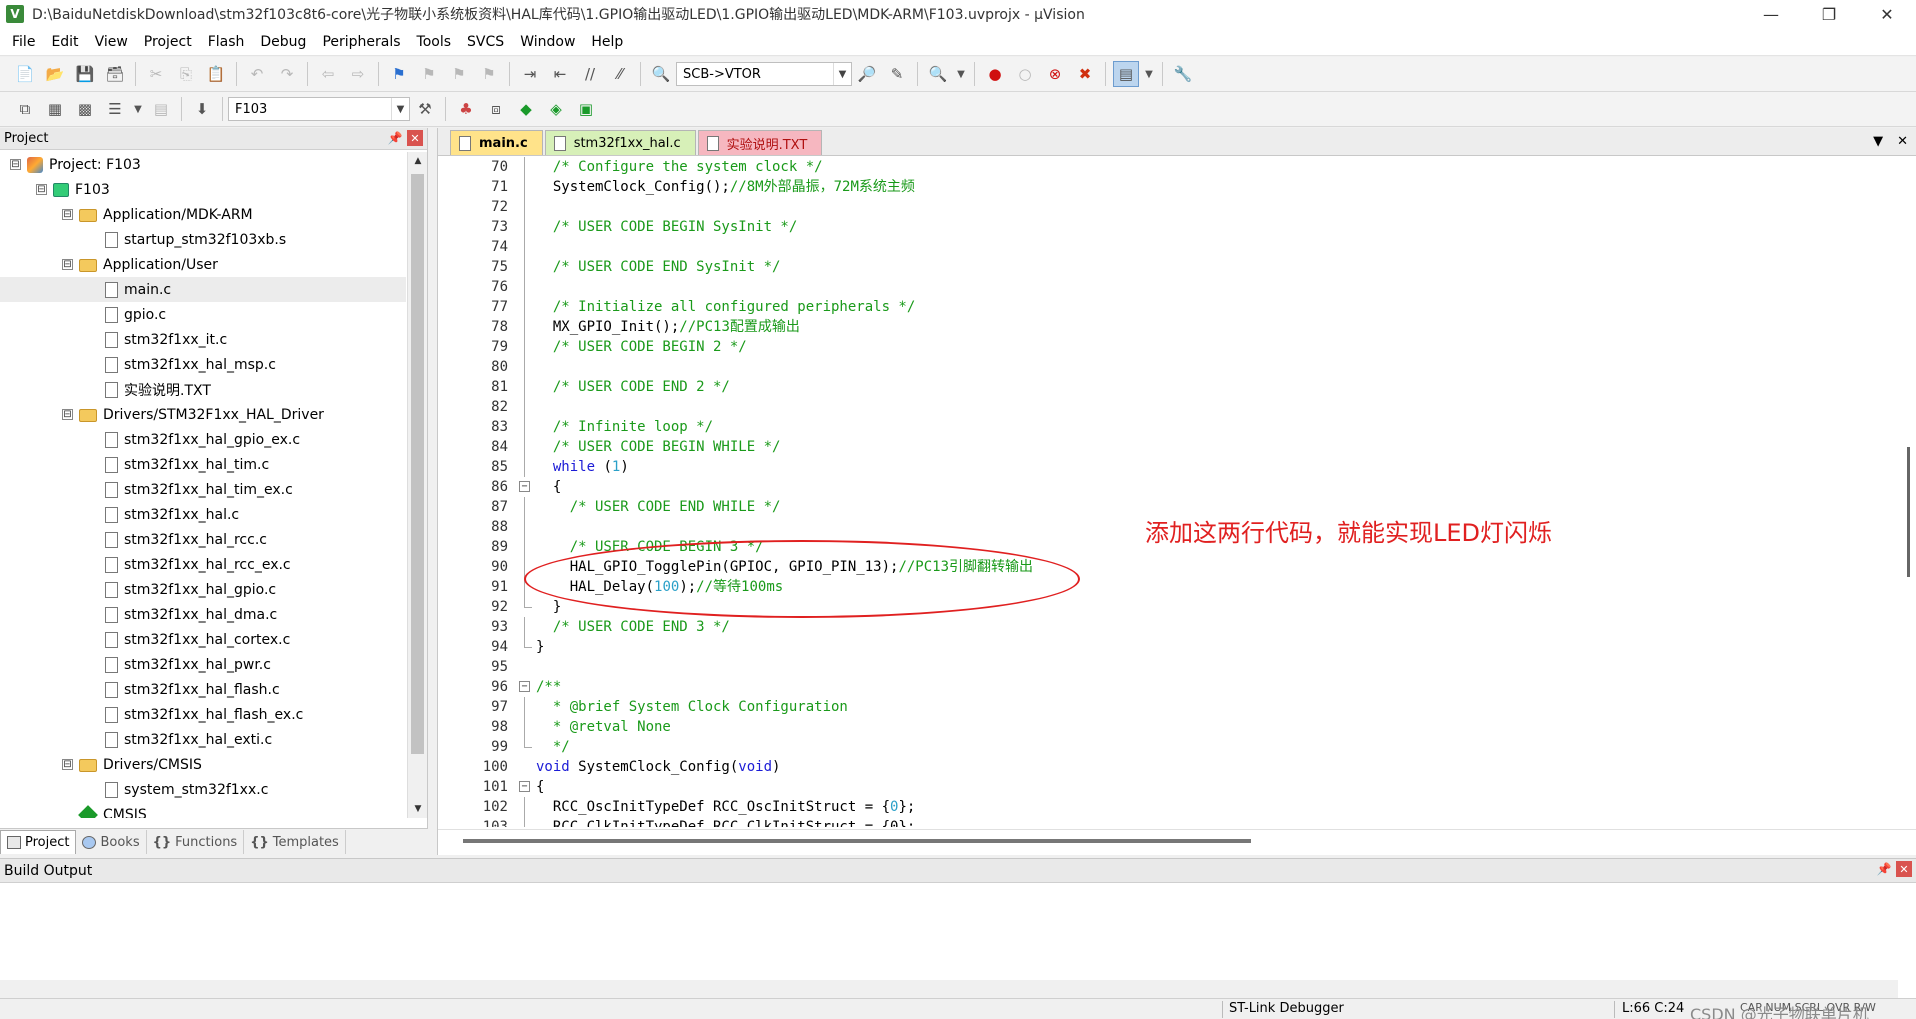 This screenshot has height=1019, width=1916. What do you see at coordinates (203, 164) in the screenshot?
I see `tree-item: ⊟ Project: F103` at bounding box center [203, 164].